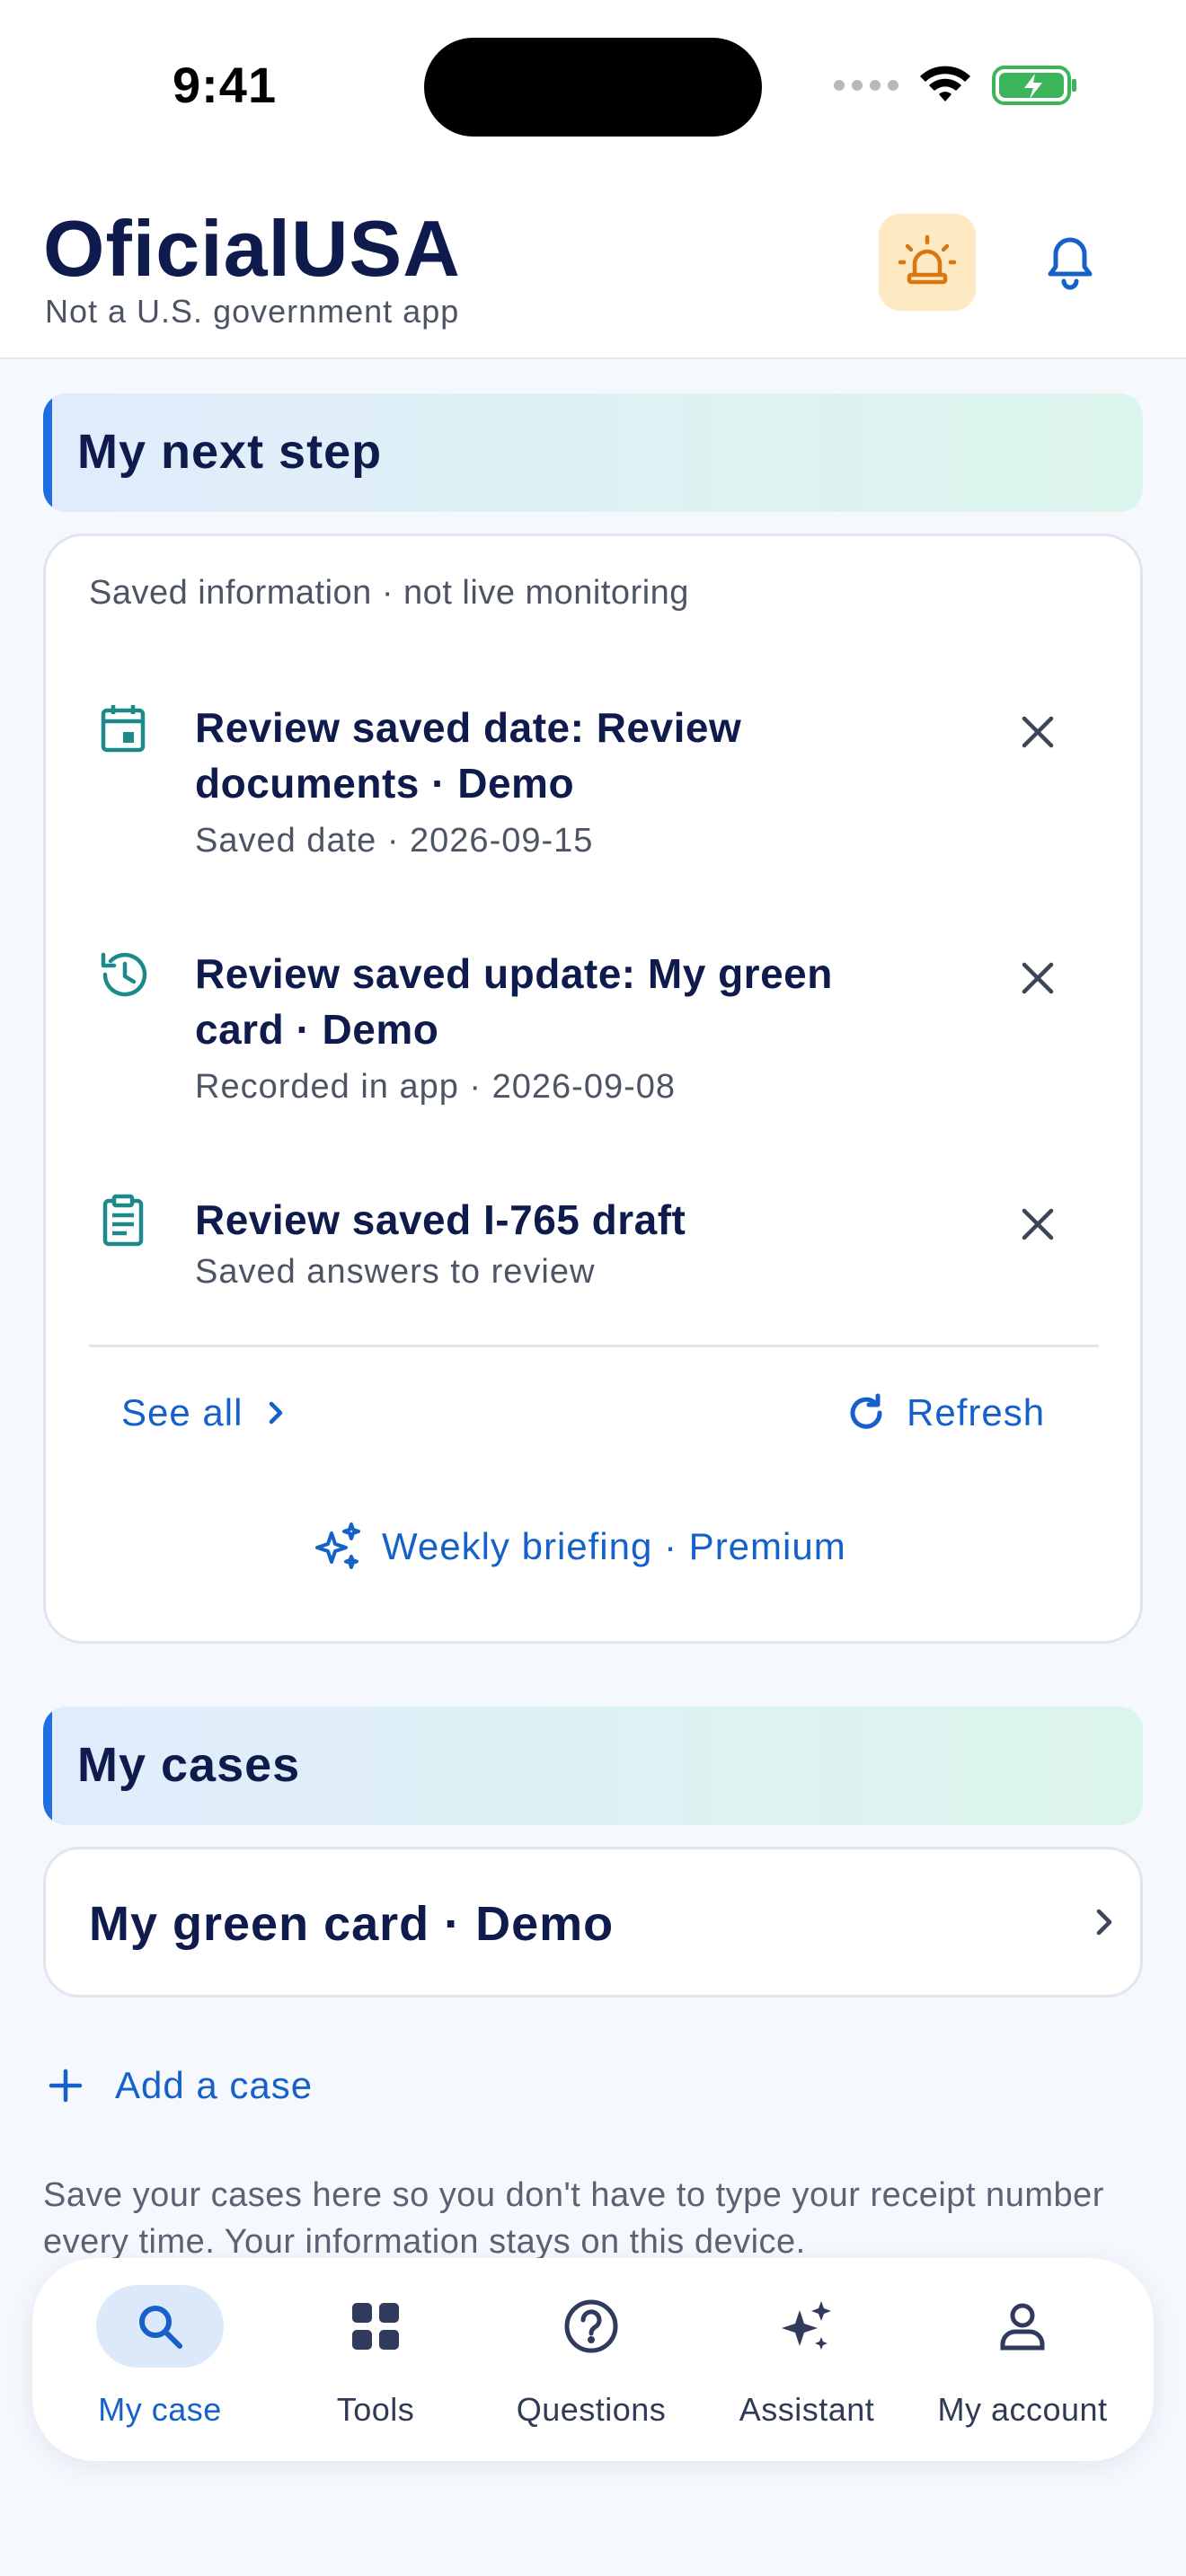  Describe the element at coordinates (252, 248) in the screenshot. I see `app-title: OficialUSA` at that location.